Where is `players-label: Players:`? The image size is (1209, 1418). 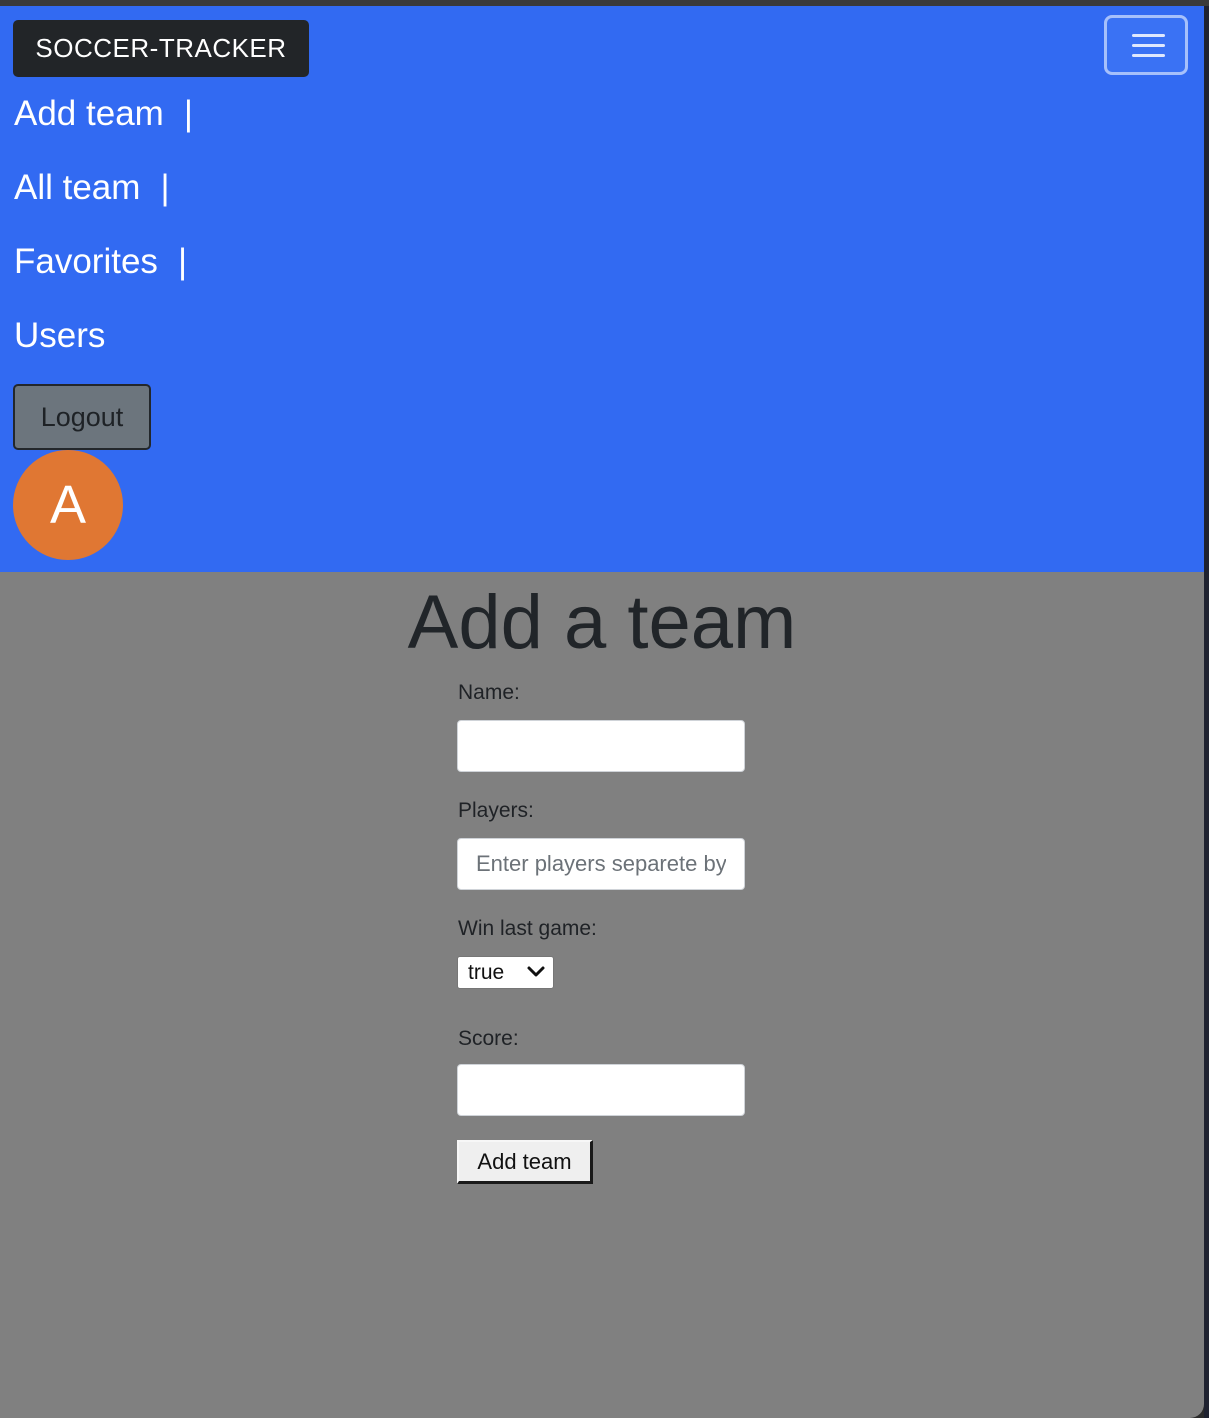 players-label: Players: is located at coordinates (496, 810).